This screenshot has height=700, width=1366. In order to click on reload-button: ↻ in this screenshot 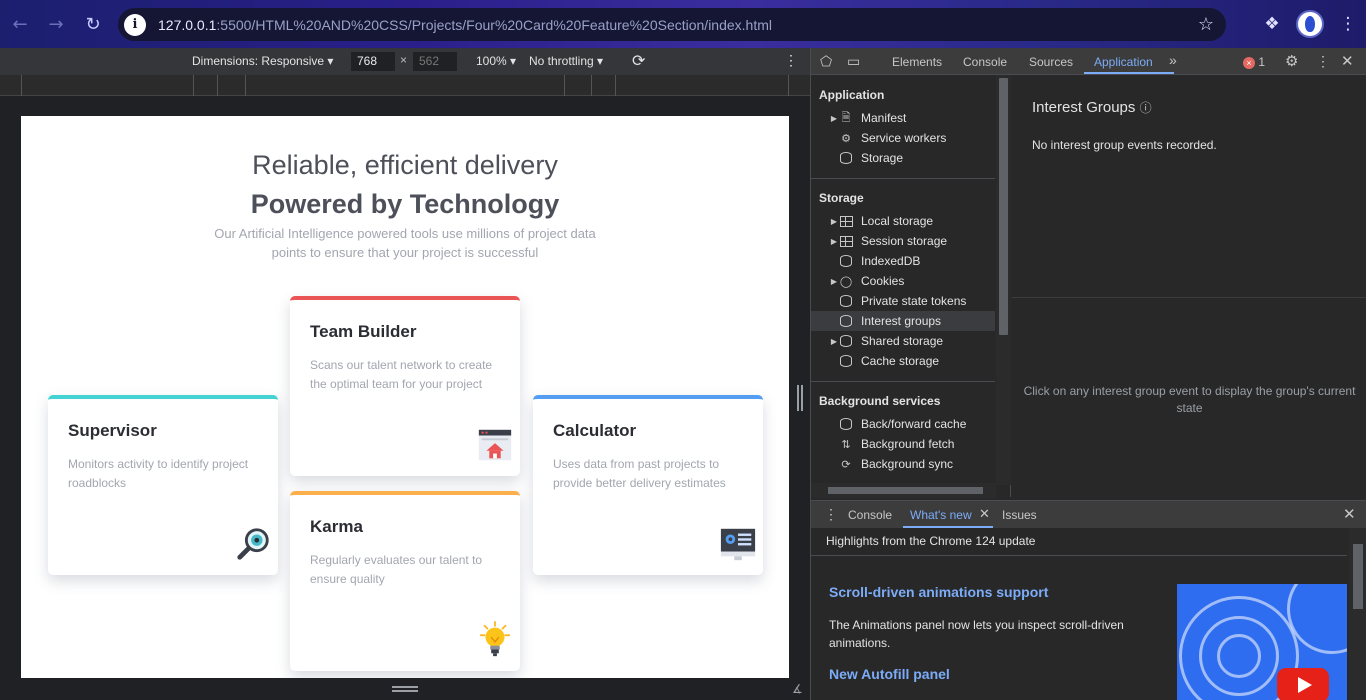, I will do `click(93, 24)`.